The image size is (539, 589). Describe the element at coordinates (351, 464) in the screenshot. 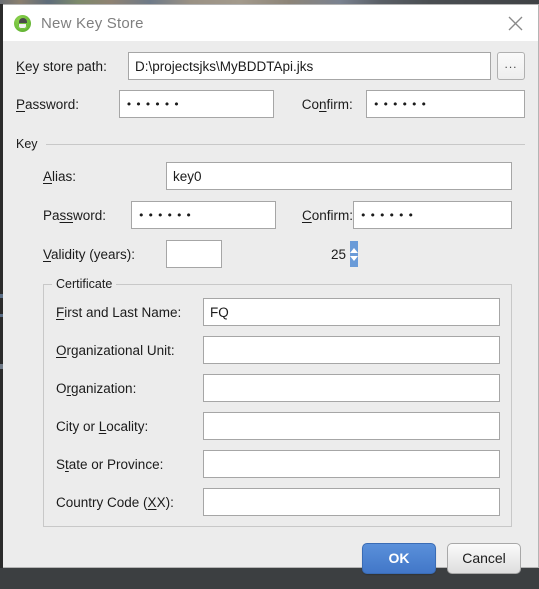

I see `state-or-province-input` at that location.